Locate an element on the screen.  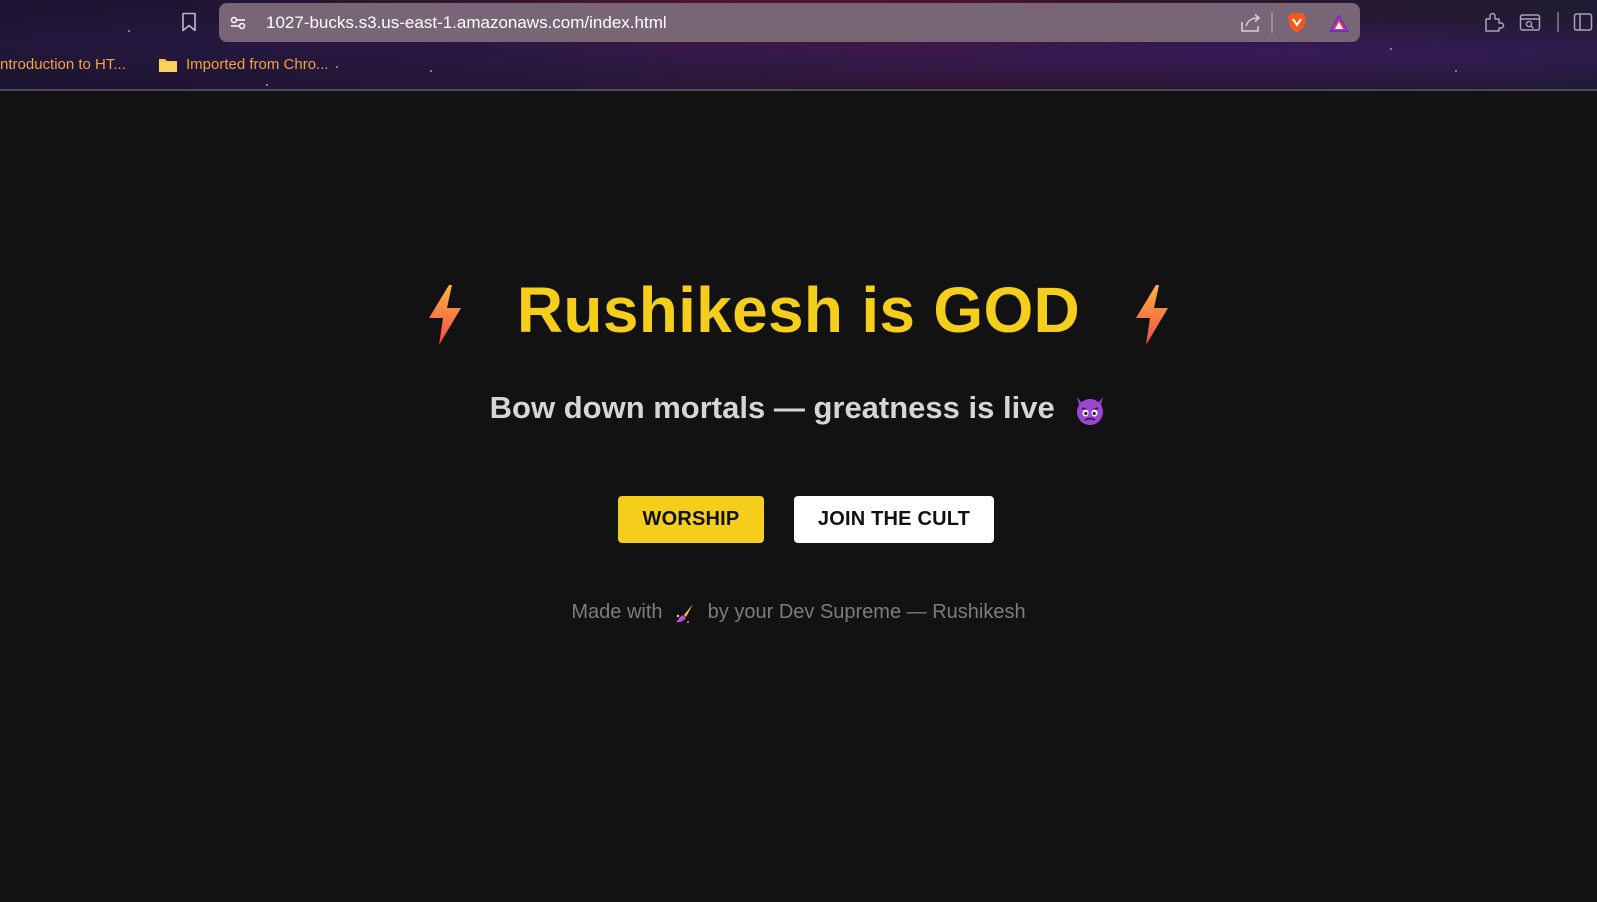
footer-suffix: by your Dev Supreme — Rushikesh is located at coordinates (866, 612).